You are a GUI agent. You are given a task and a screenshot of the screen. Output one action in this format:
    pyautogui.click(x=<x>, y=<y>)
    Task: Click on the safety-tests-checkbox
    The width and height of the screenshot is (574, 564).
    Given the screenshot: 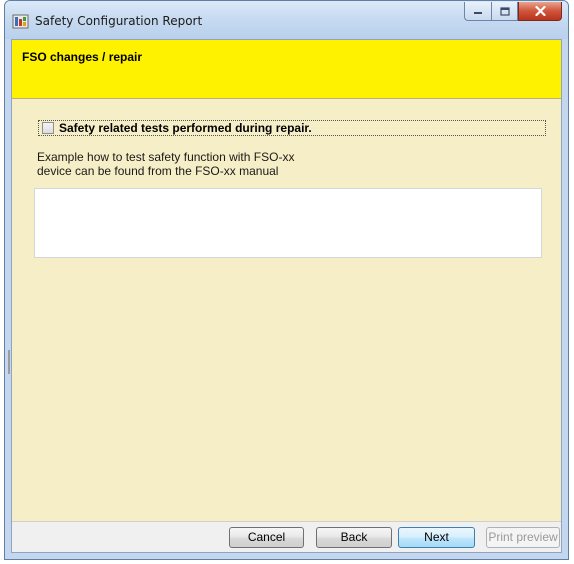 What is the action you would take?
    pyautogui.click(x=48, y=128)
    